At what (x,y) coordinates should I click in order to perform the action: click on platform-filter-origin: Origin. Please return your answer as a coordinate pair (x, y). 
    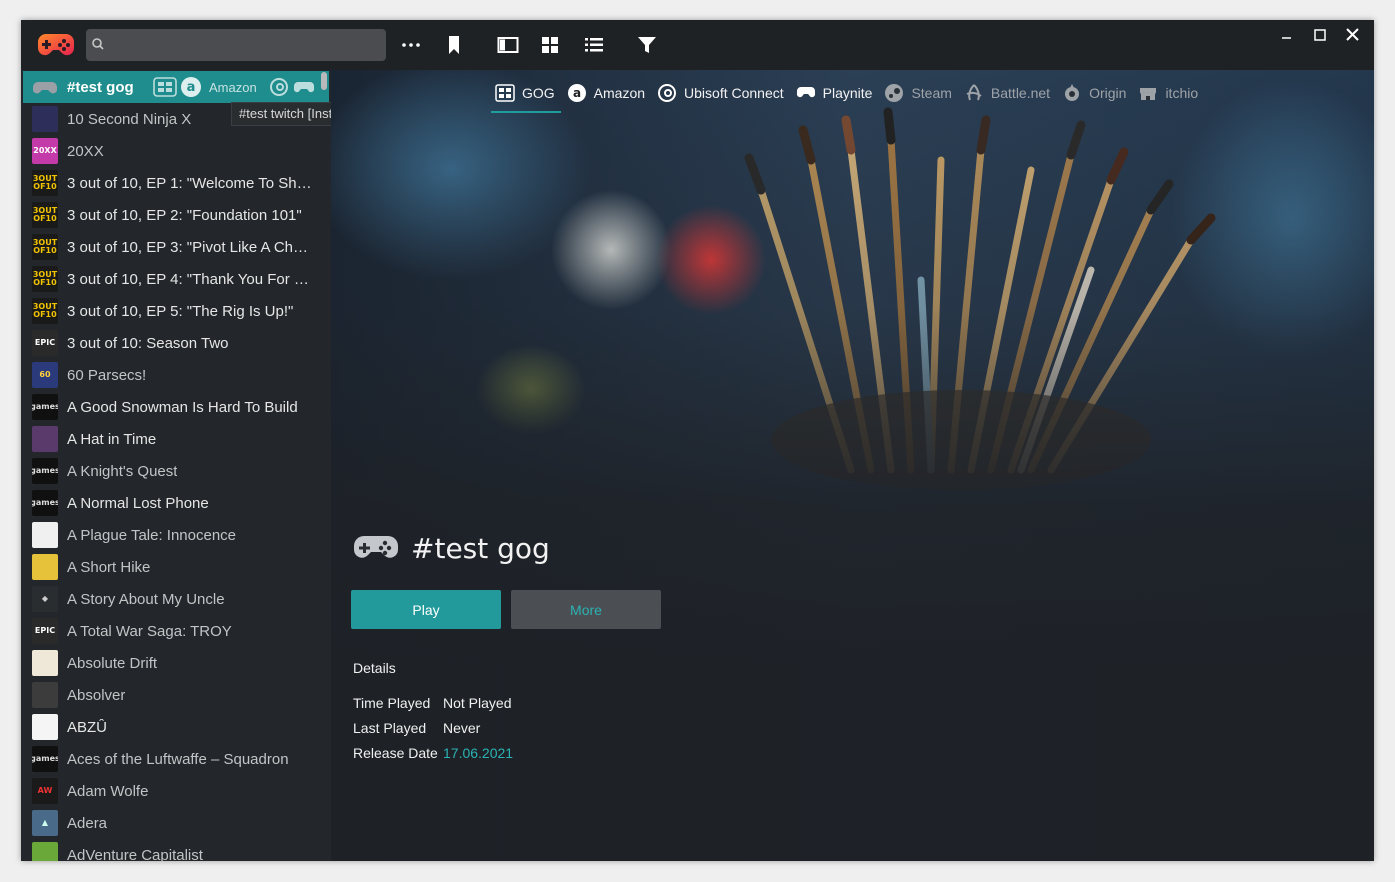
    Looking at the image, I should click on (1094, 93).